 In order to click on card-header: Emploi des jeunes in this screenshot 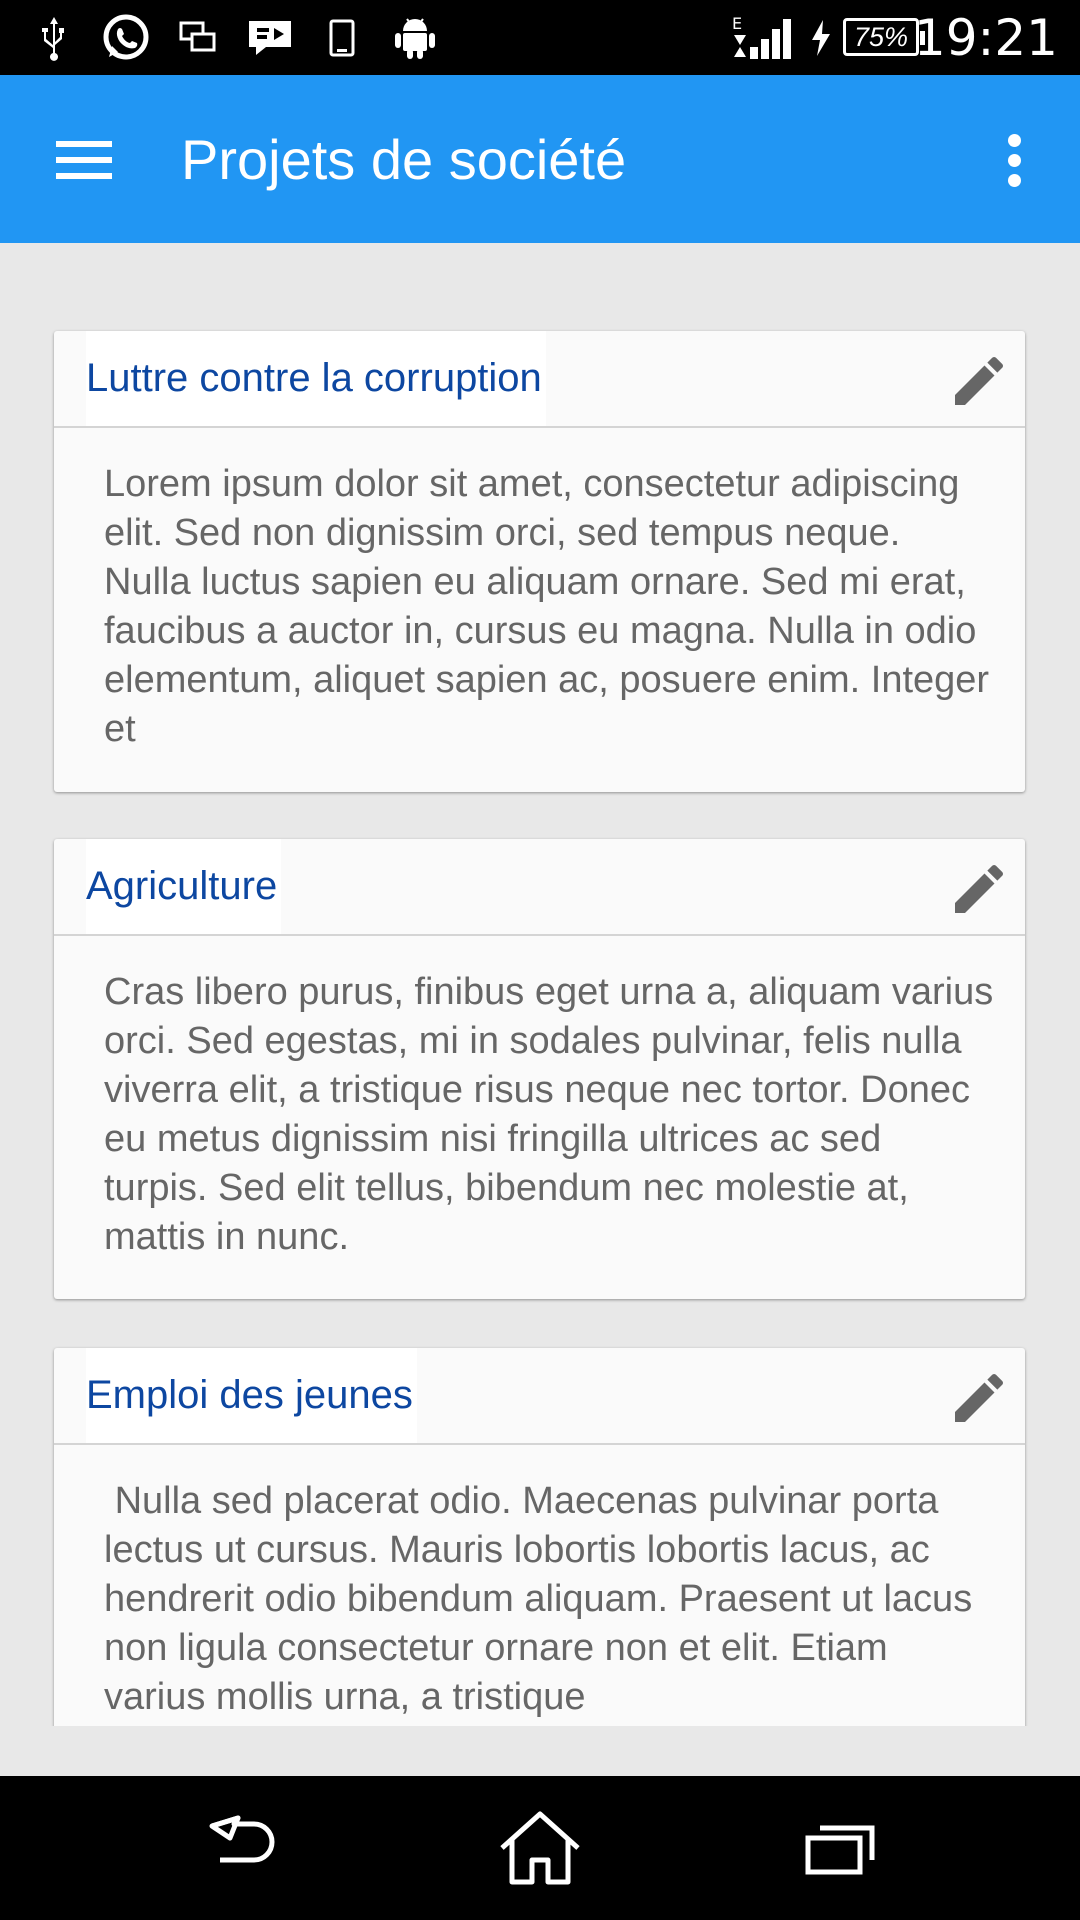, I will do `click(539, 1396)`.